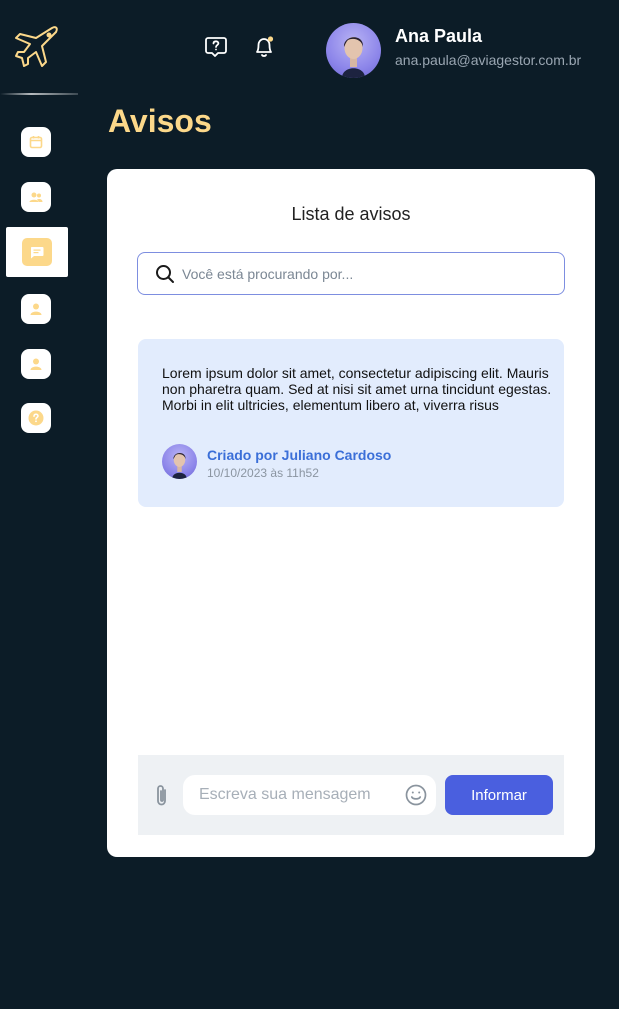 This screenshot has width=619, height=1009. I want to click on message-composer: Informar, so click(351, 795).